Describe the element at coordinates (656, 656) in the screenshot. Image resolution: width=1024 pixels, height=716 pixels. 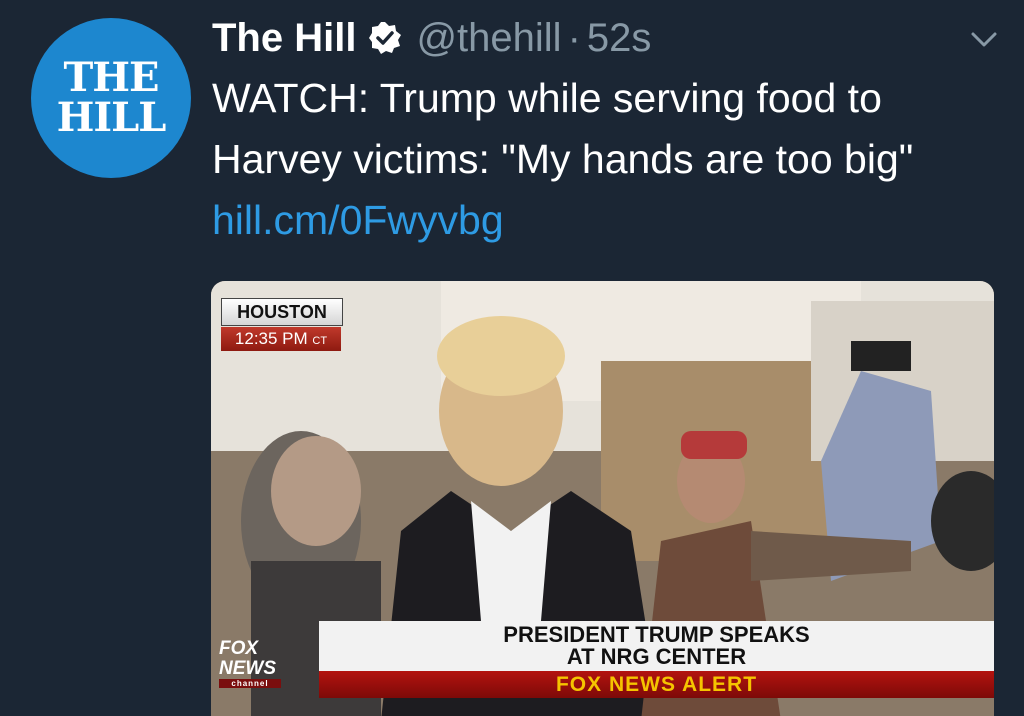
I see `headline-line-2: AT NRG CENTER` at that location.